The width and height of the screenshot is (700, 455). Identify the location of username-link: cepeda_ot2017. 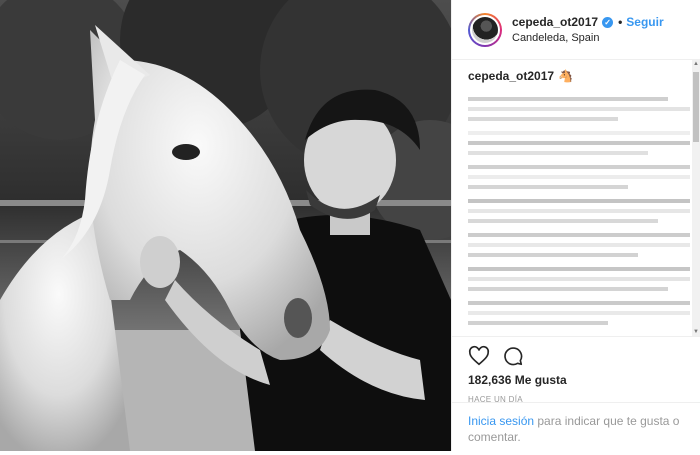
(555, 22).